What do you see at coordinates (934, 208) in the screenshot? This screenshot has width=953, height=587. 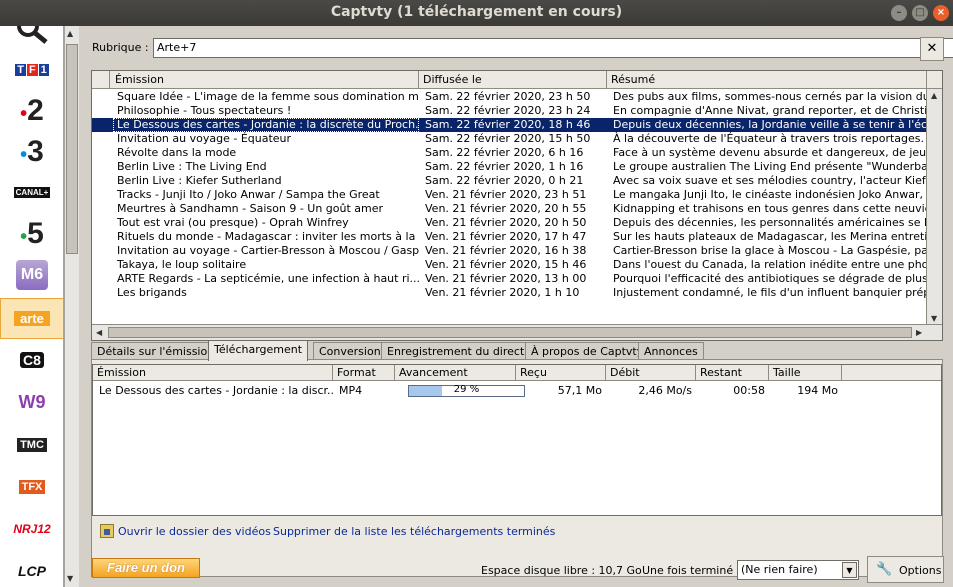 I see `emission-vscrollbar: ▲ ▼` at bounding box center [934, 208].